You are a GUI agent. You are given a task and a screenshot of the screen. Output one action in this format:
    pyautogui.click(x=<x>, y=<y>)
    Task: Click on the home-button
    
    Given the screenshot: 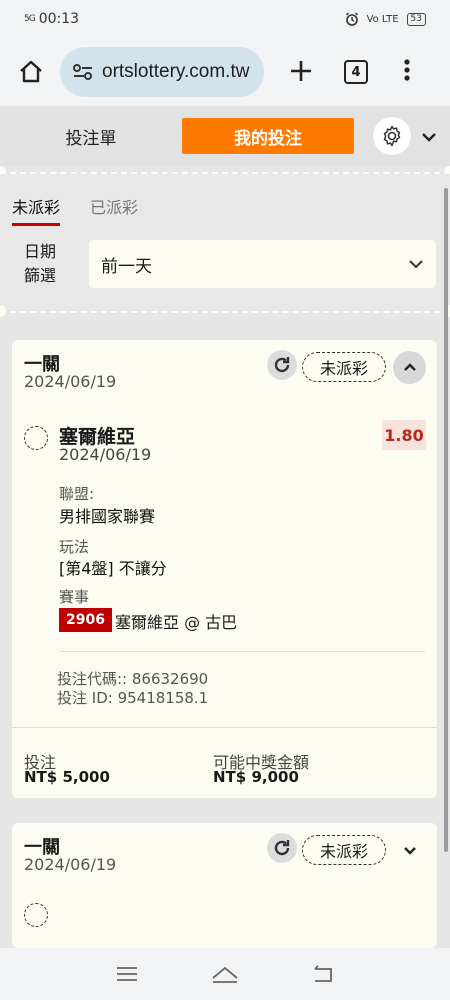 What is the action you would take?
    pyautogui.click(x=31, y=72)
    